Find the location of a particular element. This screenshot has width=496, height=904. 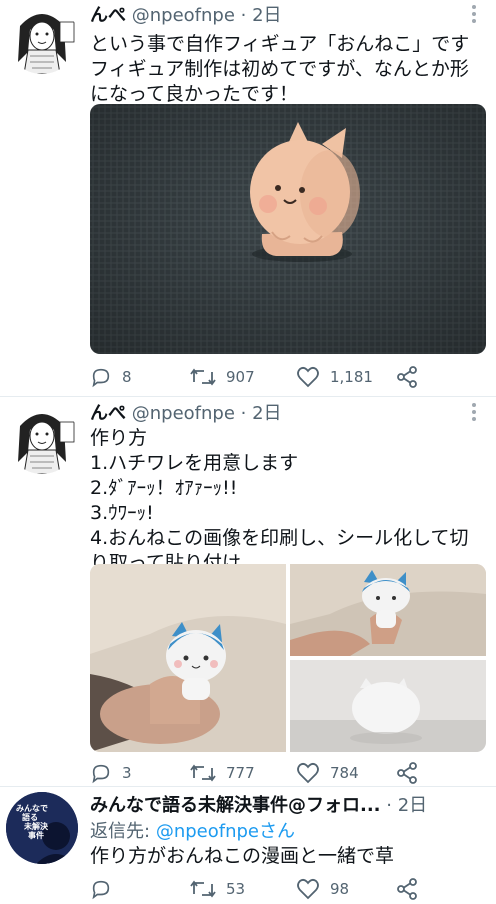

avatar: みんなで 語る 未解決 事件 is located at coordinates (42, 828).